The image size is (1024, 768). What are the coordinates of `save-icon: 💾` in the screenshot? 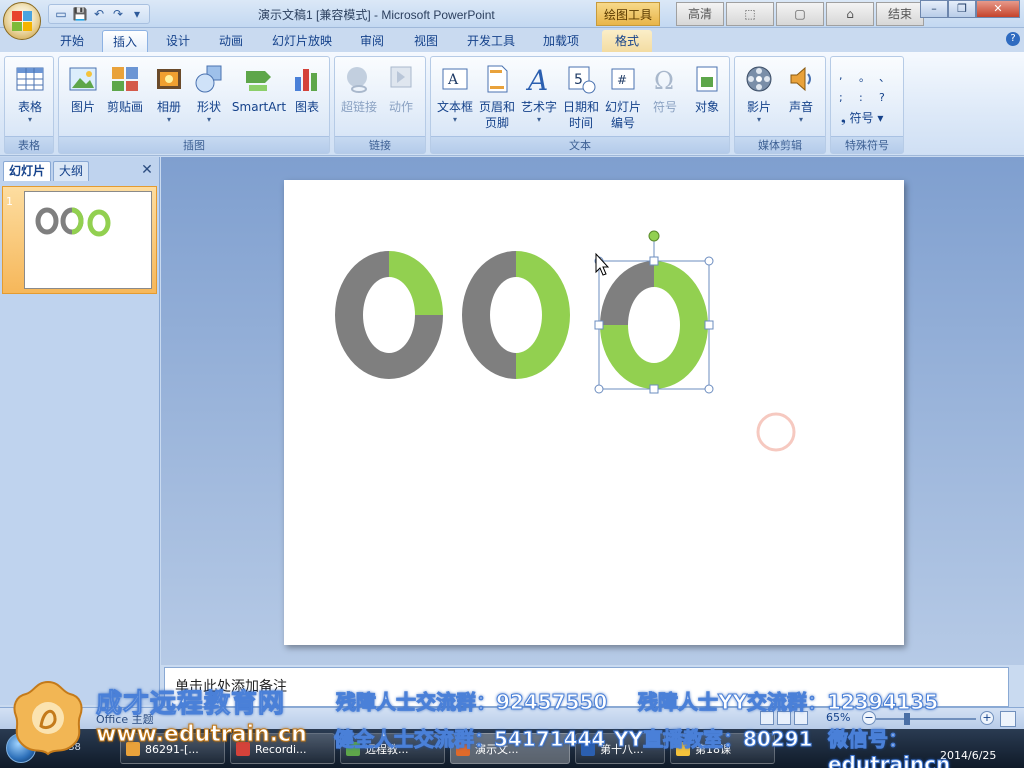 It's located at (80, 14).